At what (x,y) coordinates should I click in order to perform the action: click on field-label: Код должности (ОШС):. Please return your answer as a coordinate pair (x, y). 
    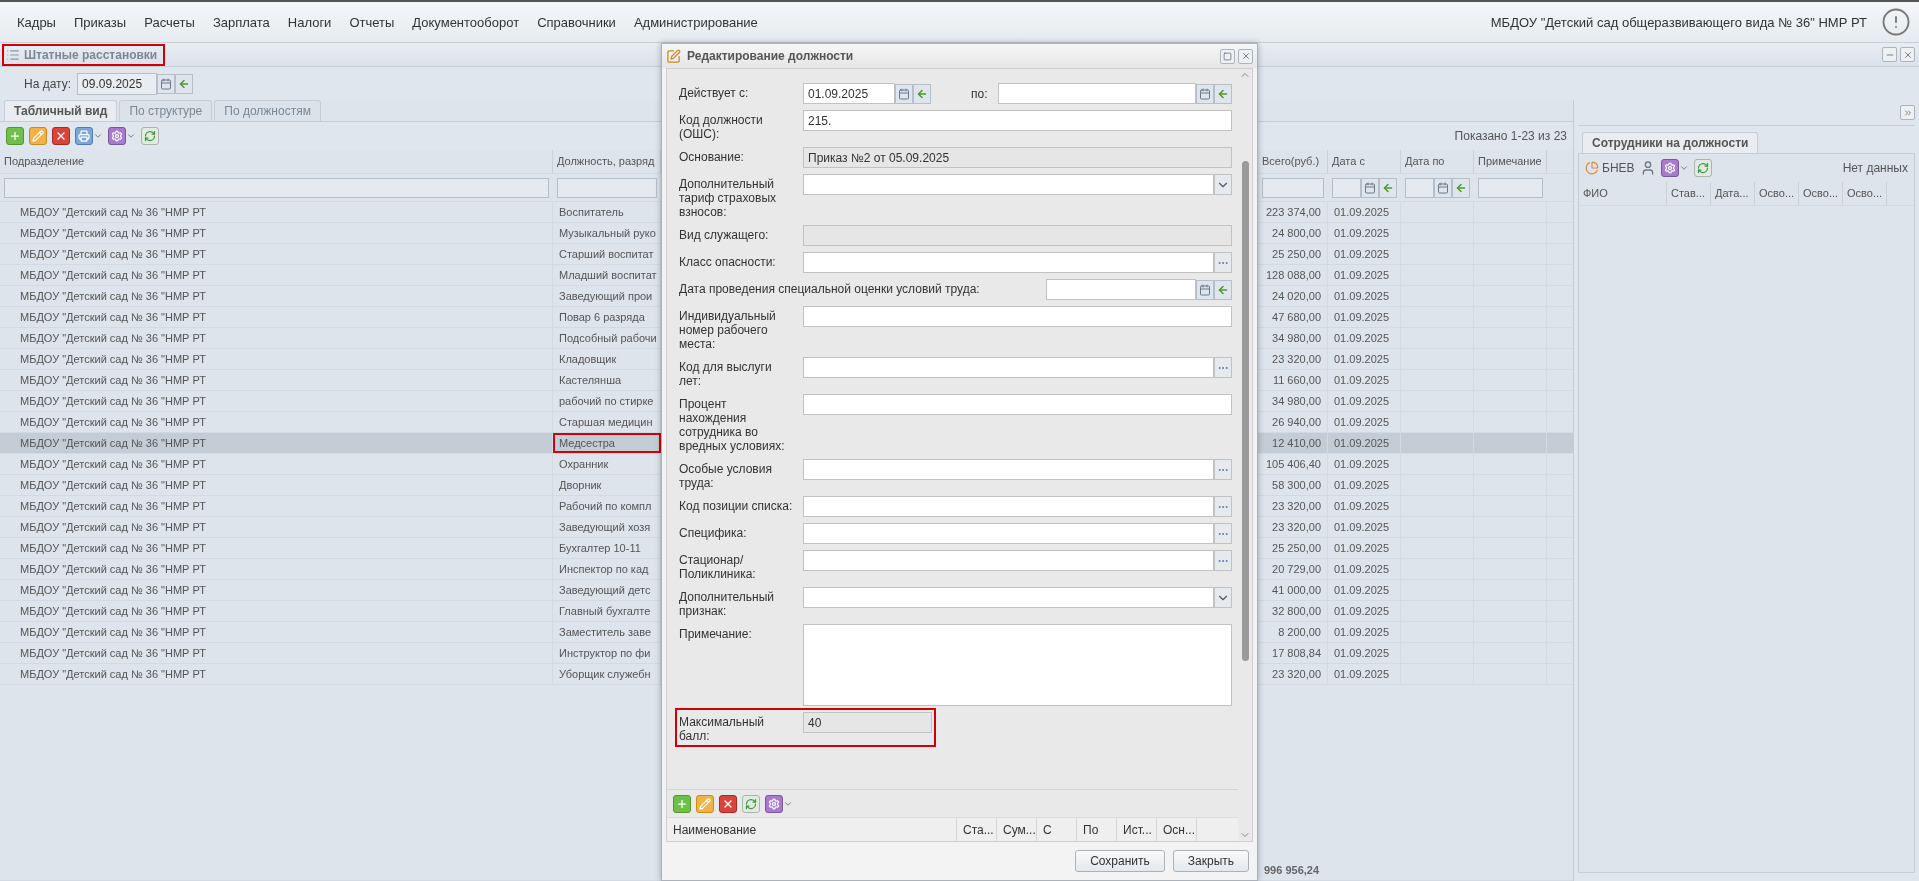
    Looking at the image, I should click on (721, 126).